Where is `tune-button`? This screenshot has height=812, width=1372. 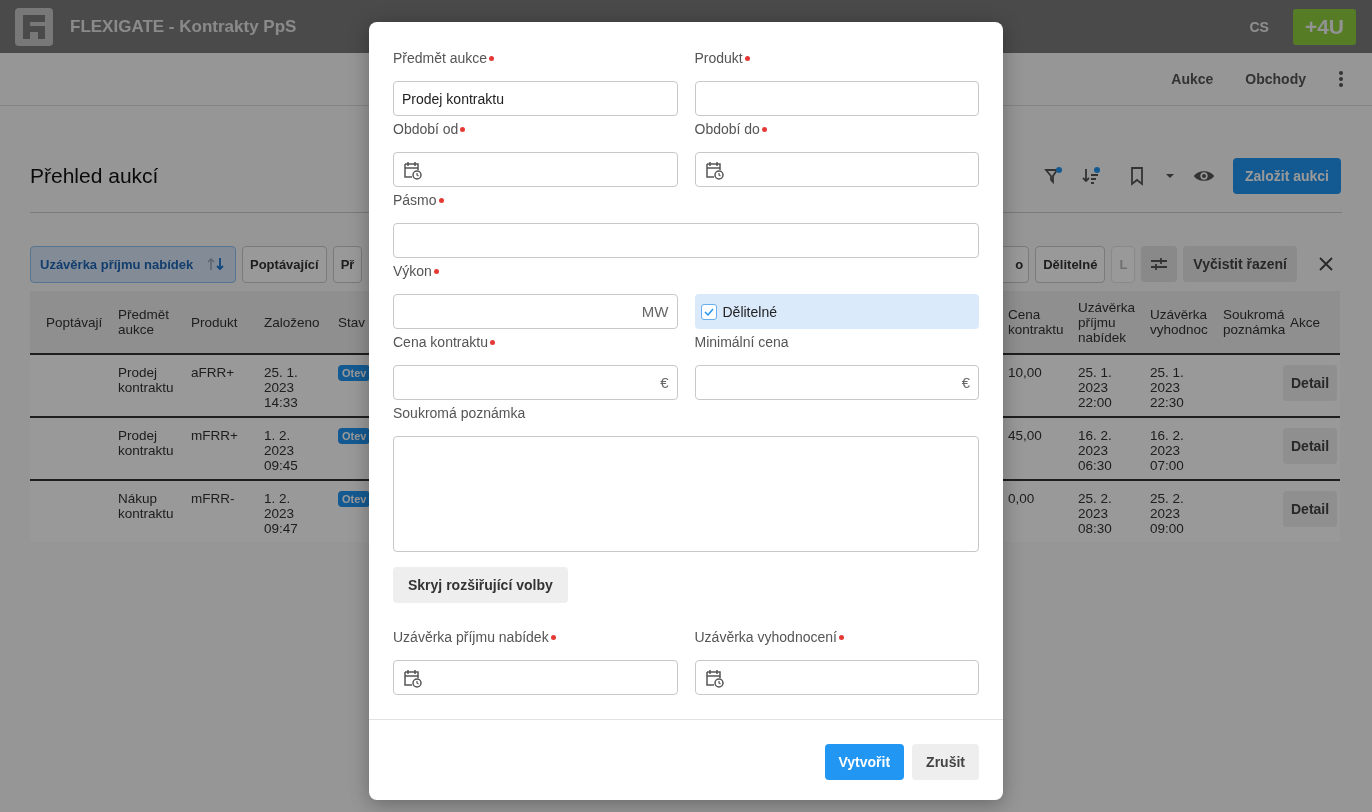
tune-button is located at coordinates (1159, 264).